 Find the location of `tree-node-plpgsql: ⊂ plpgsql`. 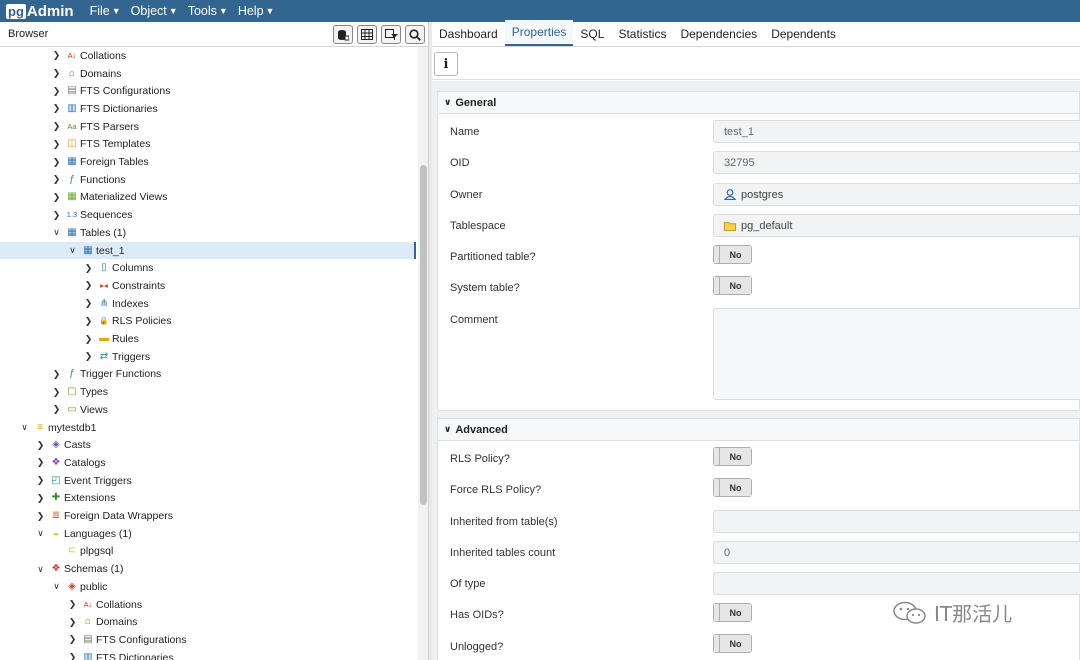

tree-node-plpgsql: ⊂ plpgsql is located at coordinates (208, 552).